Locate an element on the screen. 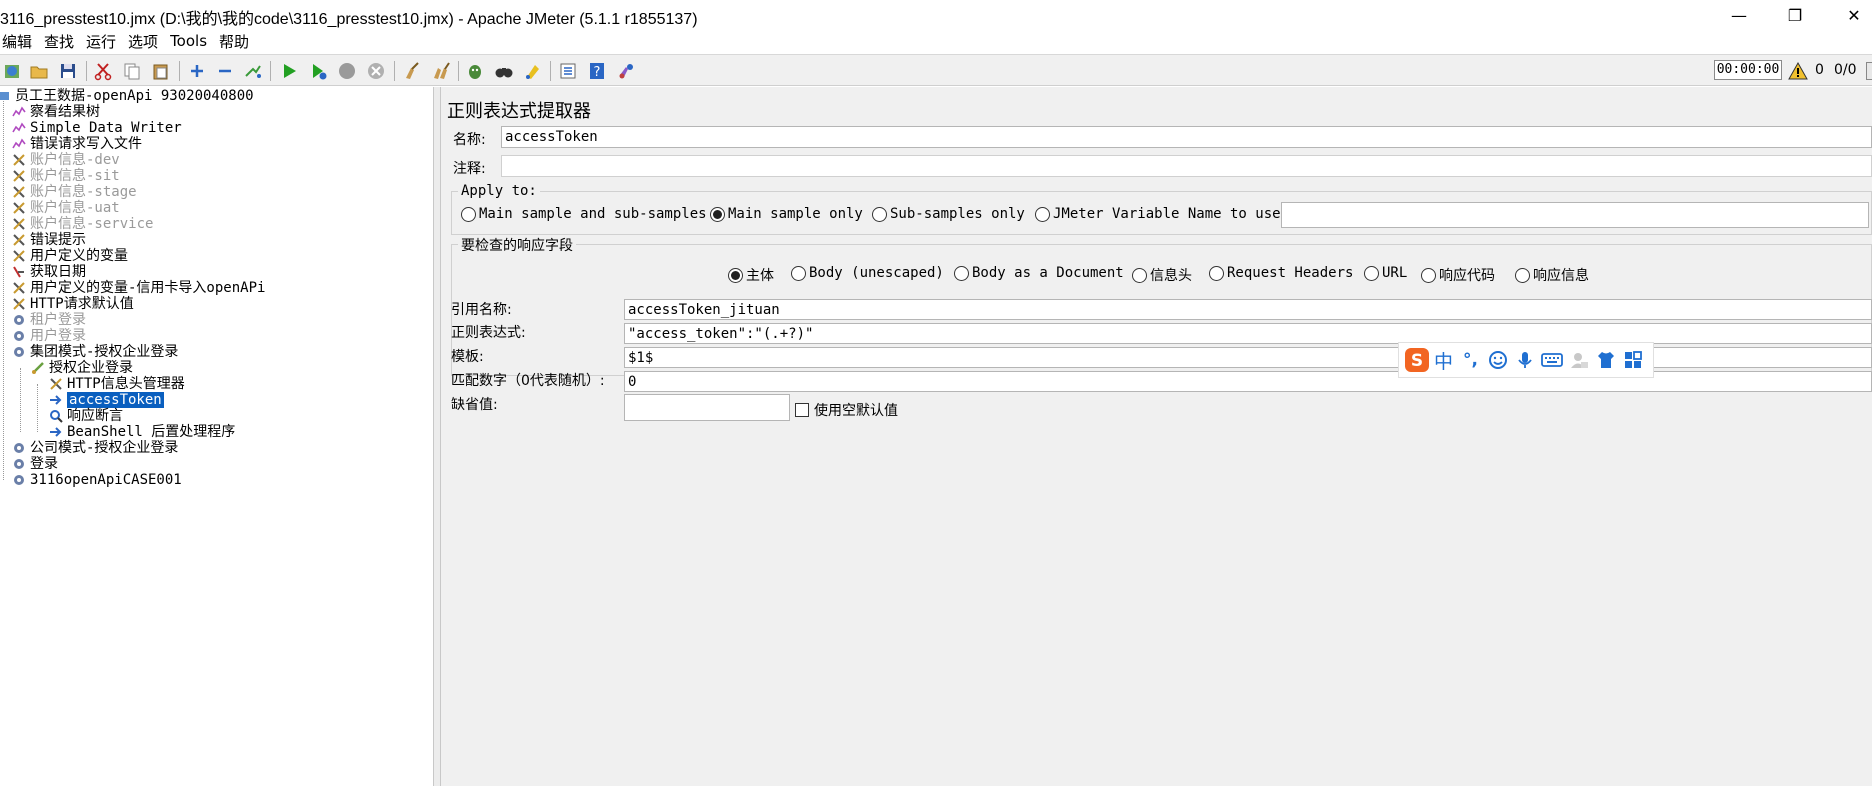 The width and height of the screenshot is (1872, 786). tree-node: Simple Data Writer is located at coordinates (96, 128).